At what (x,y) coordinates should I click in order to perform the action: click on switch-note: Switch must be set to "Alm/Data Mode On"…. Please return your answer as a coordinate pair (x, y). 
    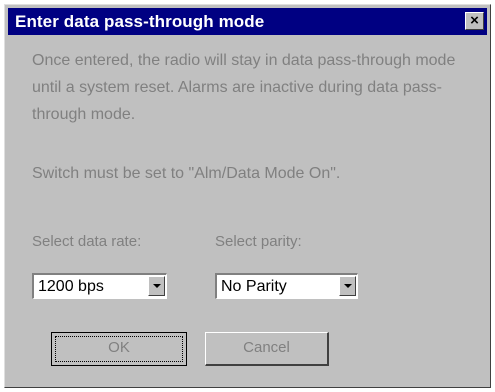
    Looking at the image, I should click on (186, 173).